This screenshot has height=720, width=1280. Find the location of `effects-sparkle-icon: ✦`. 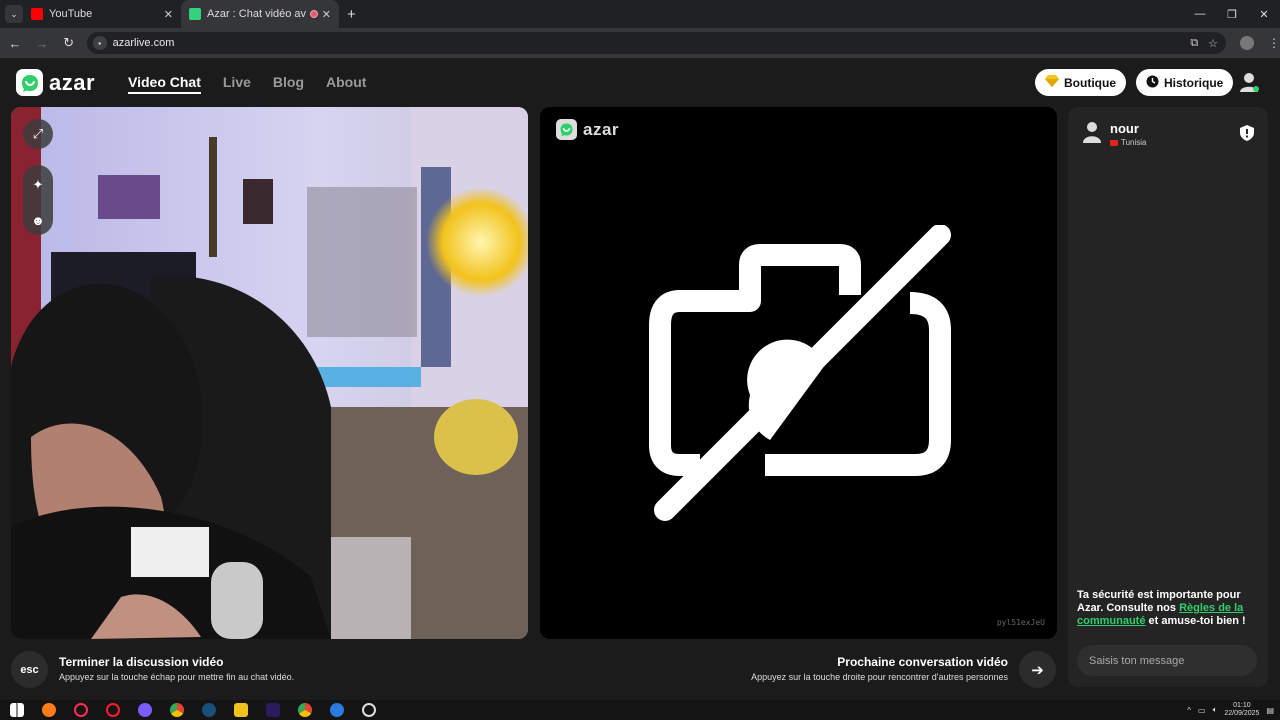

effects-sparkle-icon: ✦ is located at coordinates (38, 185).